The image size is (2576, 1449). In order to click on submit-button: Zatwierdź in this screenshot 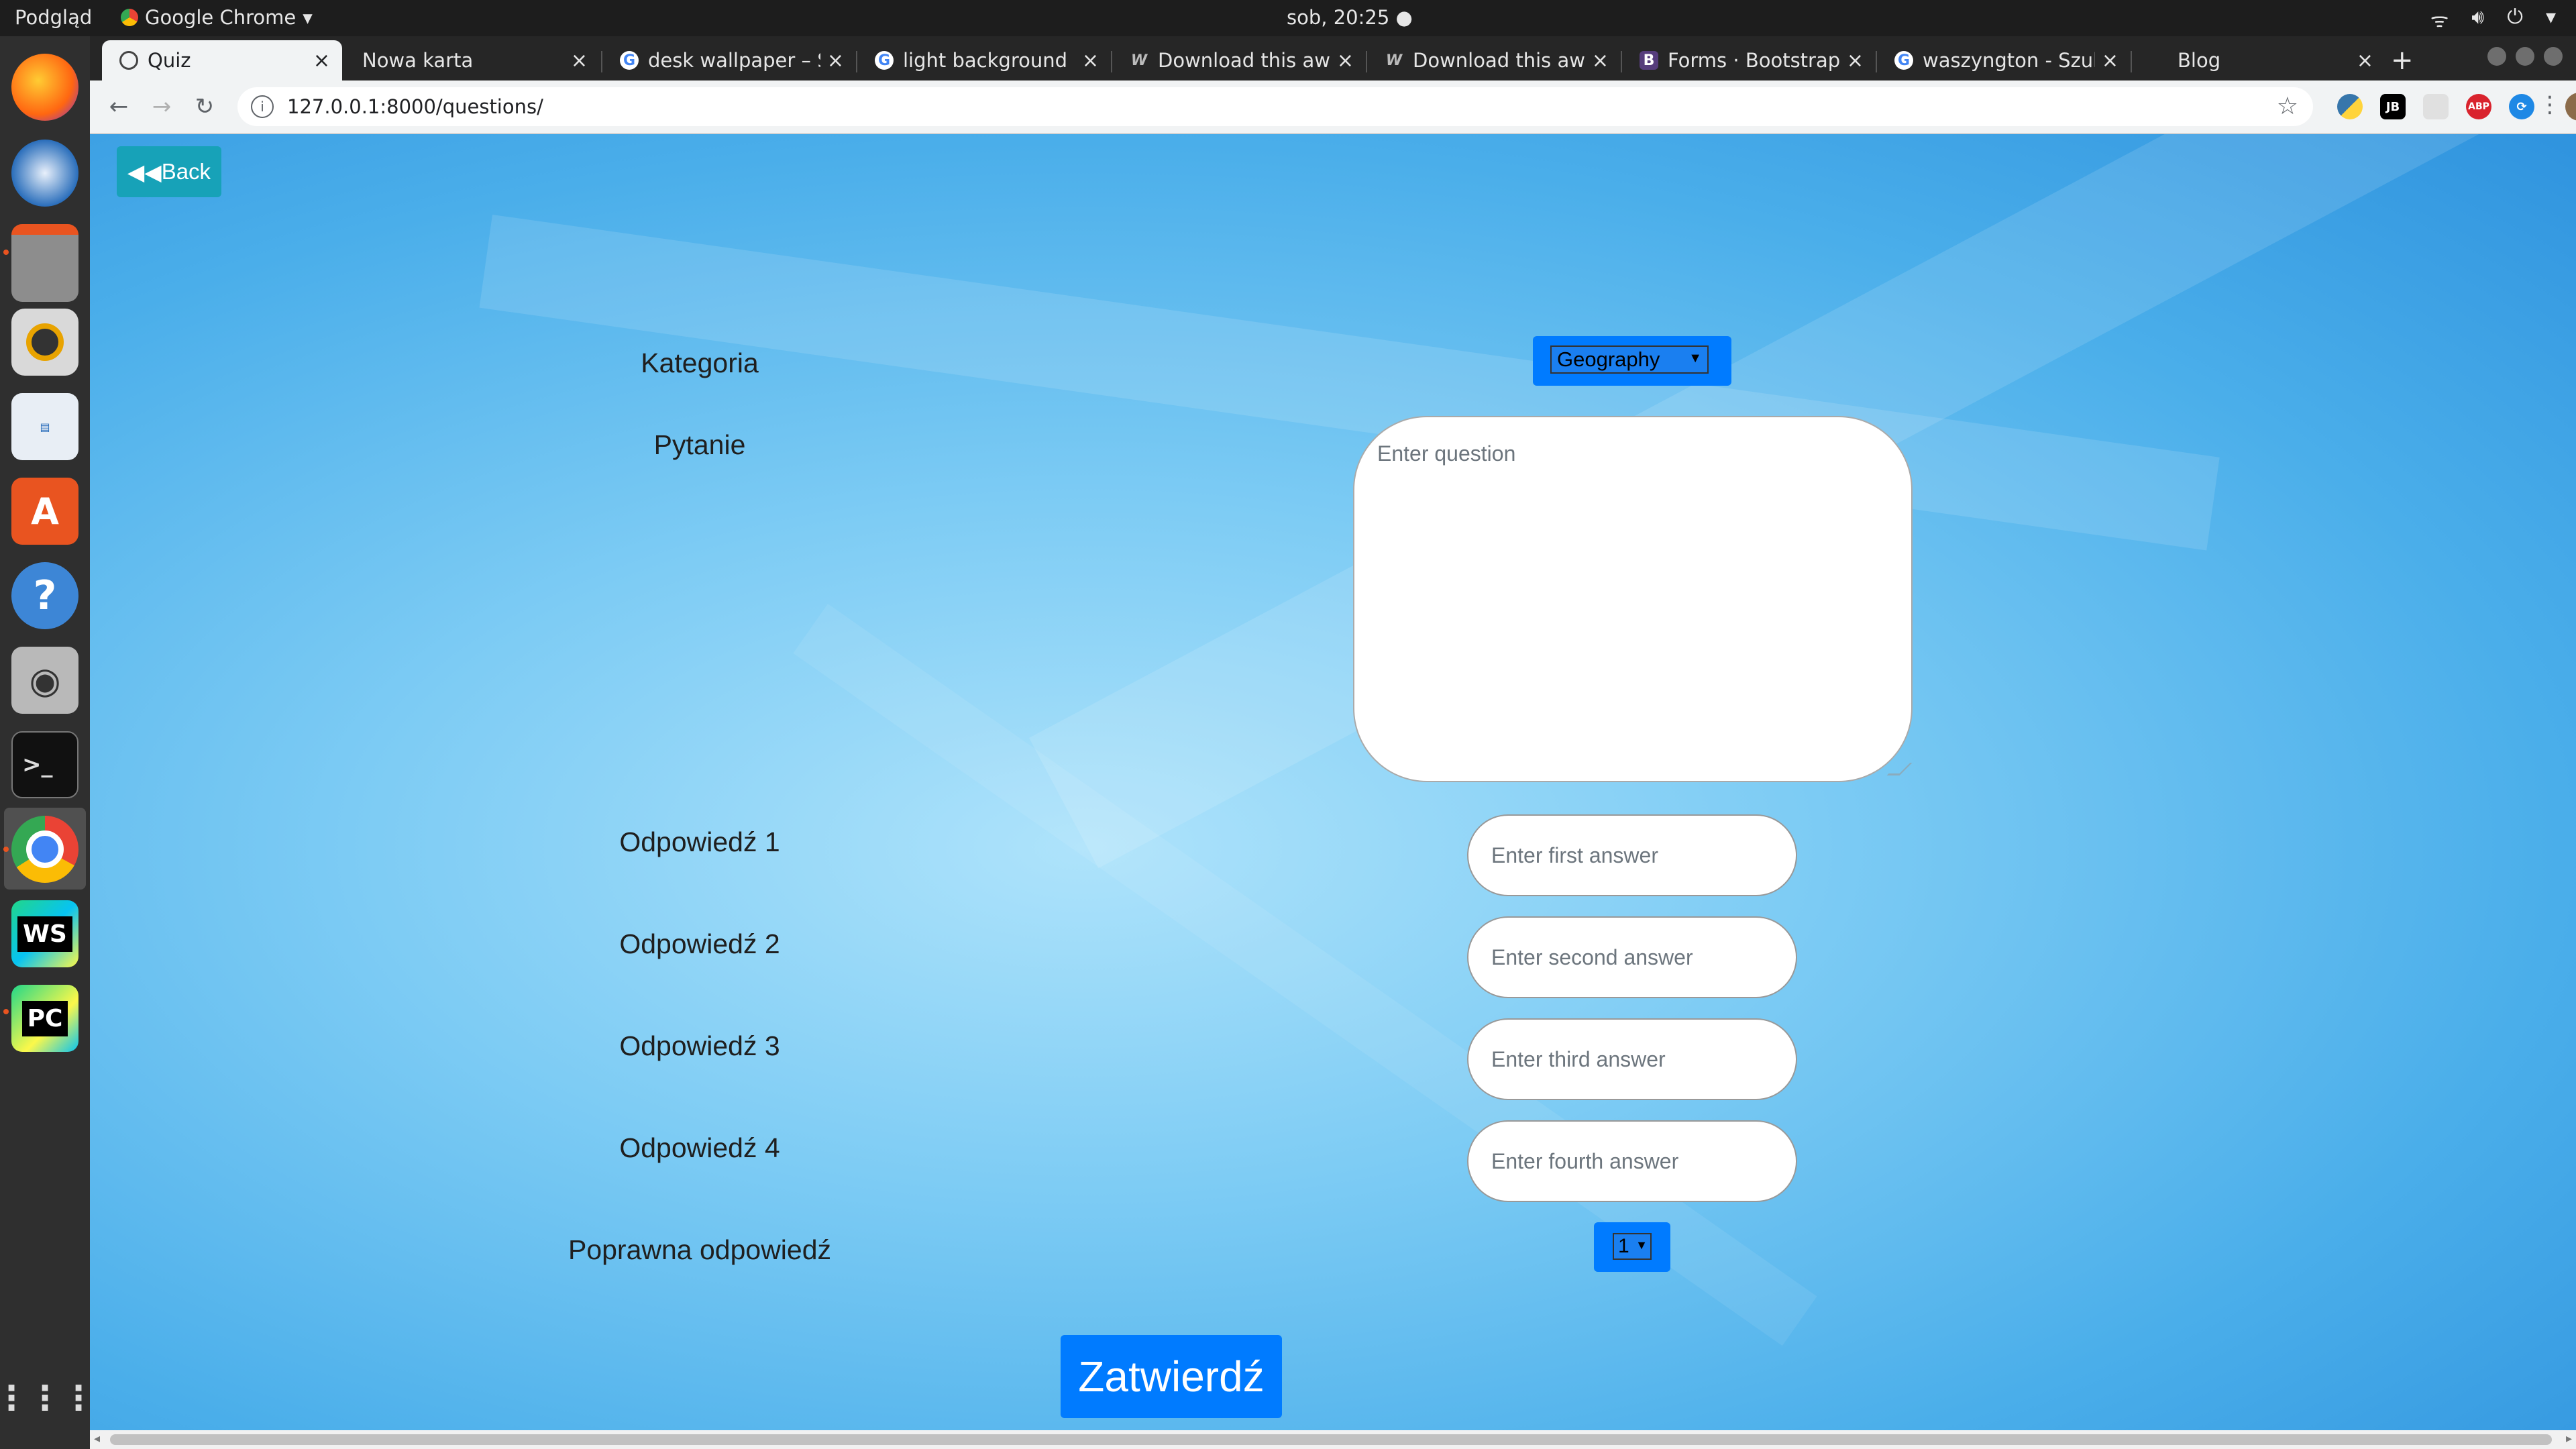, I will do `click(1171, 1376)`.